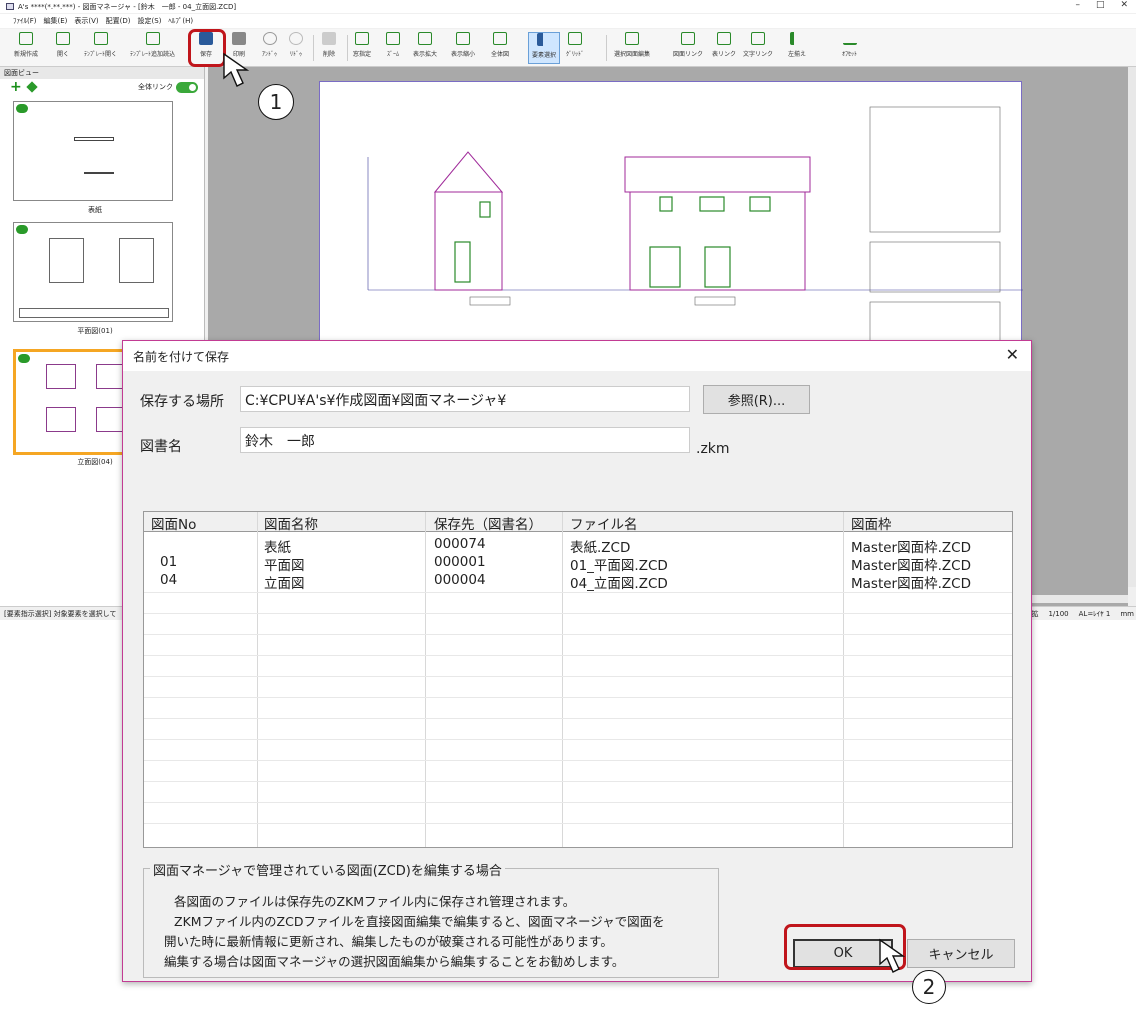  Describe the element at coordinates (362, 48) in the screenshot. I see `window-zoom-button: 窓指定` at that location.